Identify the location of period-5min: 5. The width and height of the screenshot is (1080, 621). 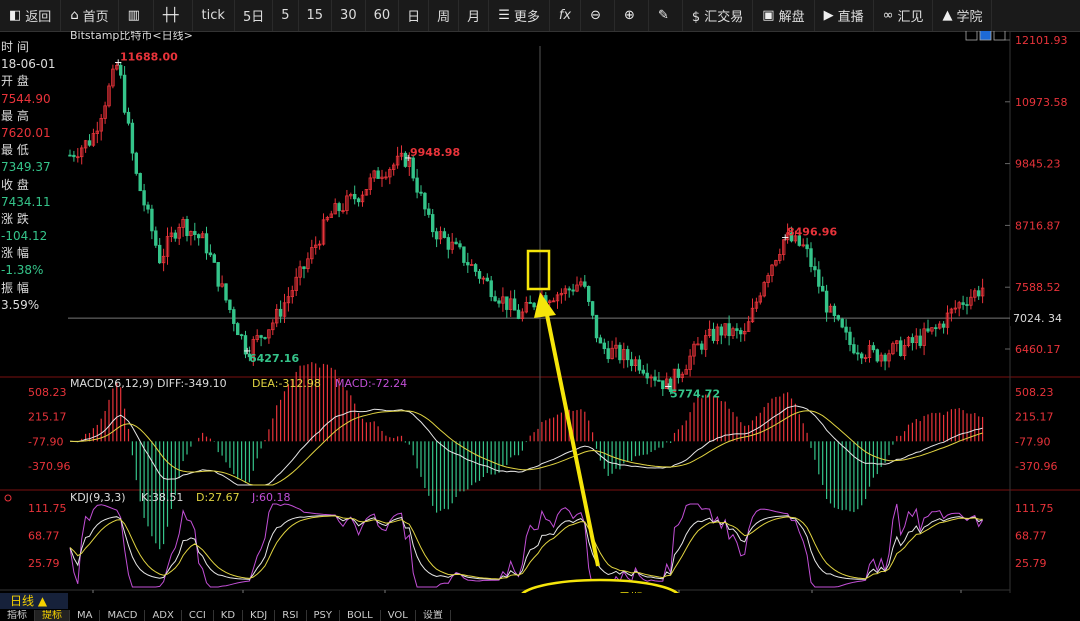
(286, 15).